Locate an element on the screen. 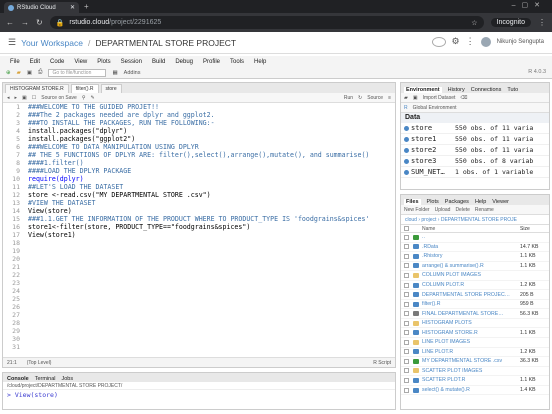 This screenshot has height=414, width=552. back-icon: ← is located at coordinates (10, 22).